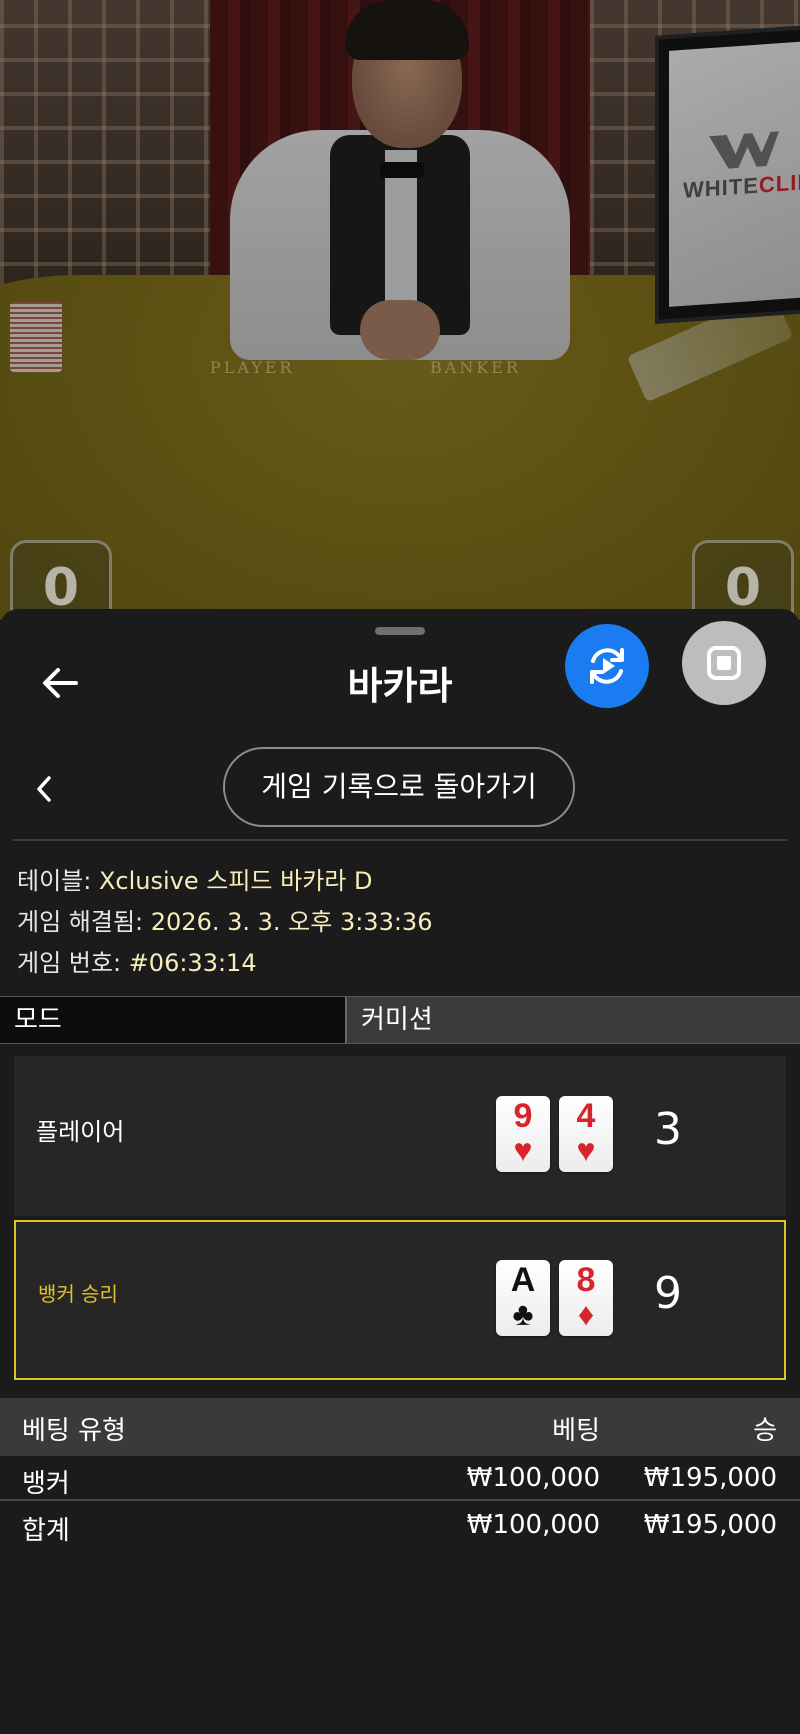 This screenshot has width=800, height=1734. Describe the element at coordinates (523, 1298) in the screenshot. I see `playing-card: A ♣` at that location.